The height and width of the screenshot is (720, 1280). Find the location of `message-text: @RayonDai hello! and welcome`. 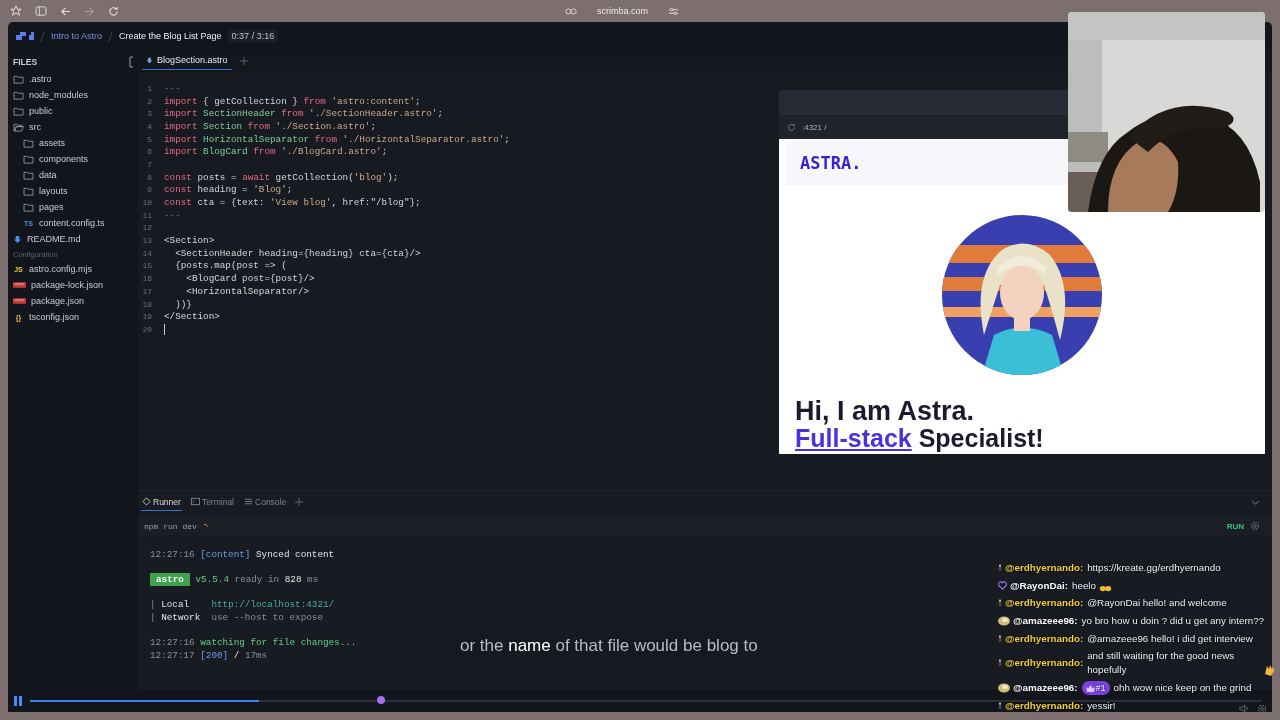

message-text: @RayonDai hello! and welcome is located at coordinates (1157, 603).